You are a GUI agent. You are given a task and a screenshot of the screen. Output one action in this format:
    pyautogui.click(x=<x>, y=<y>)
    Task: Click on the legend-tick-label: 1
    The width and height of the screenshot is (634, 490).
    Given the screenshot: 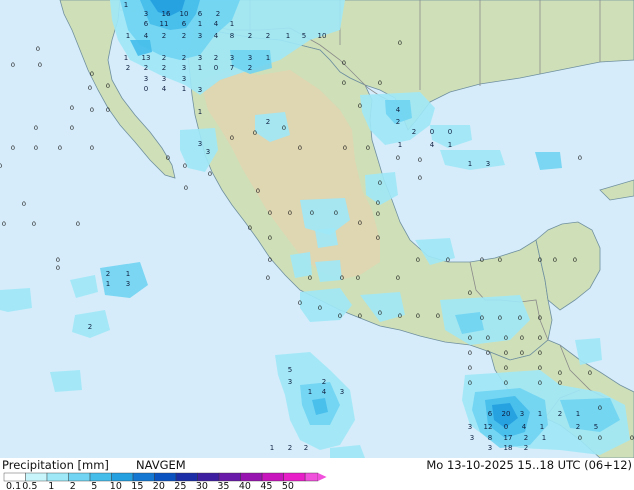 What is the action you would take?
    pyautogui.click(x=51, y=485)
    